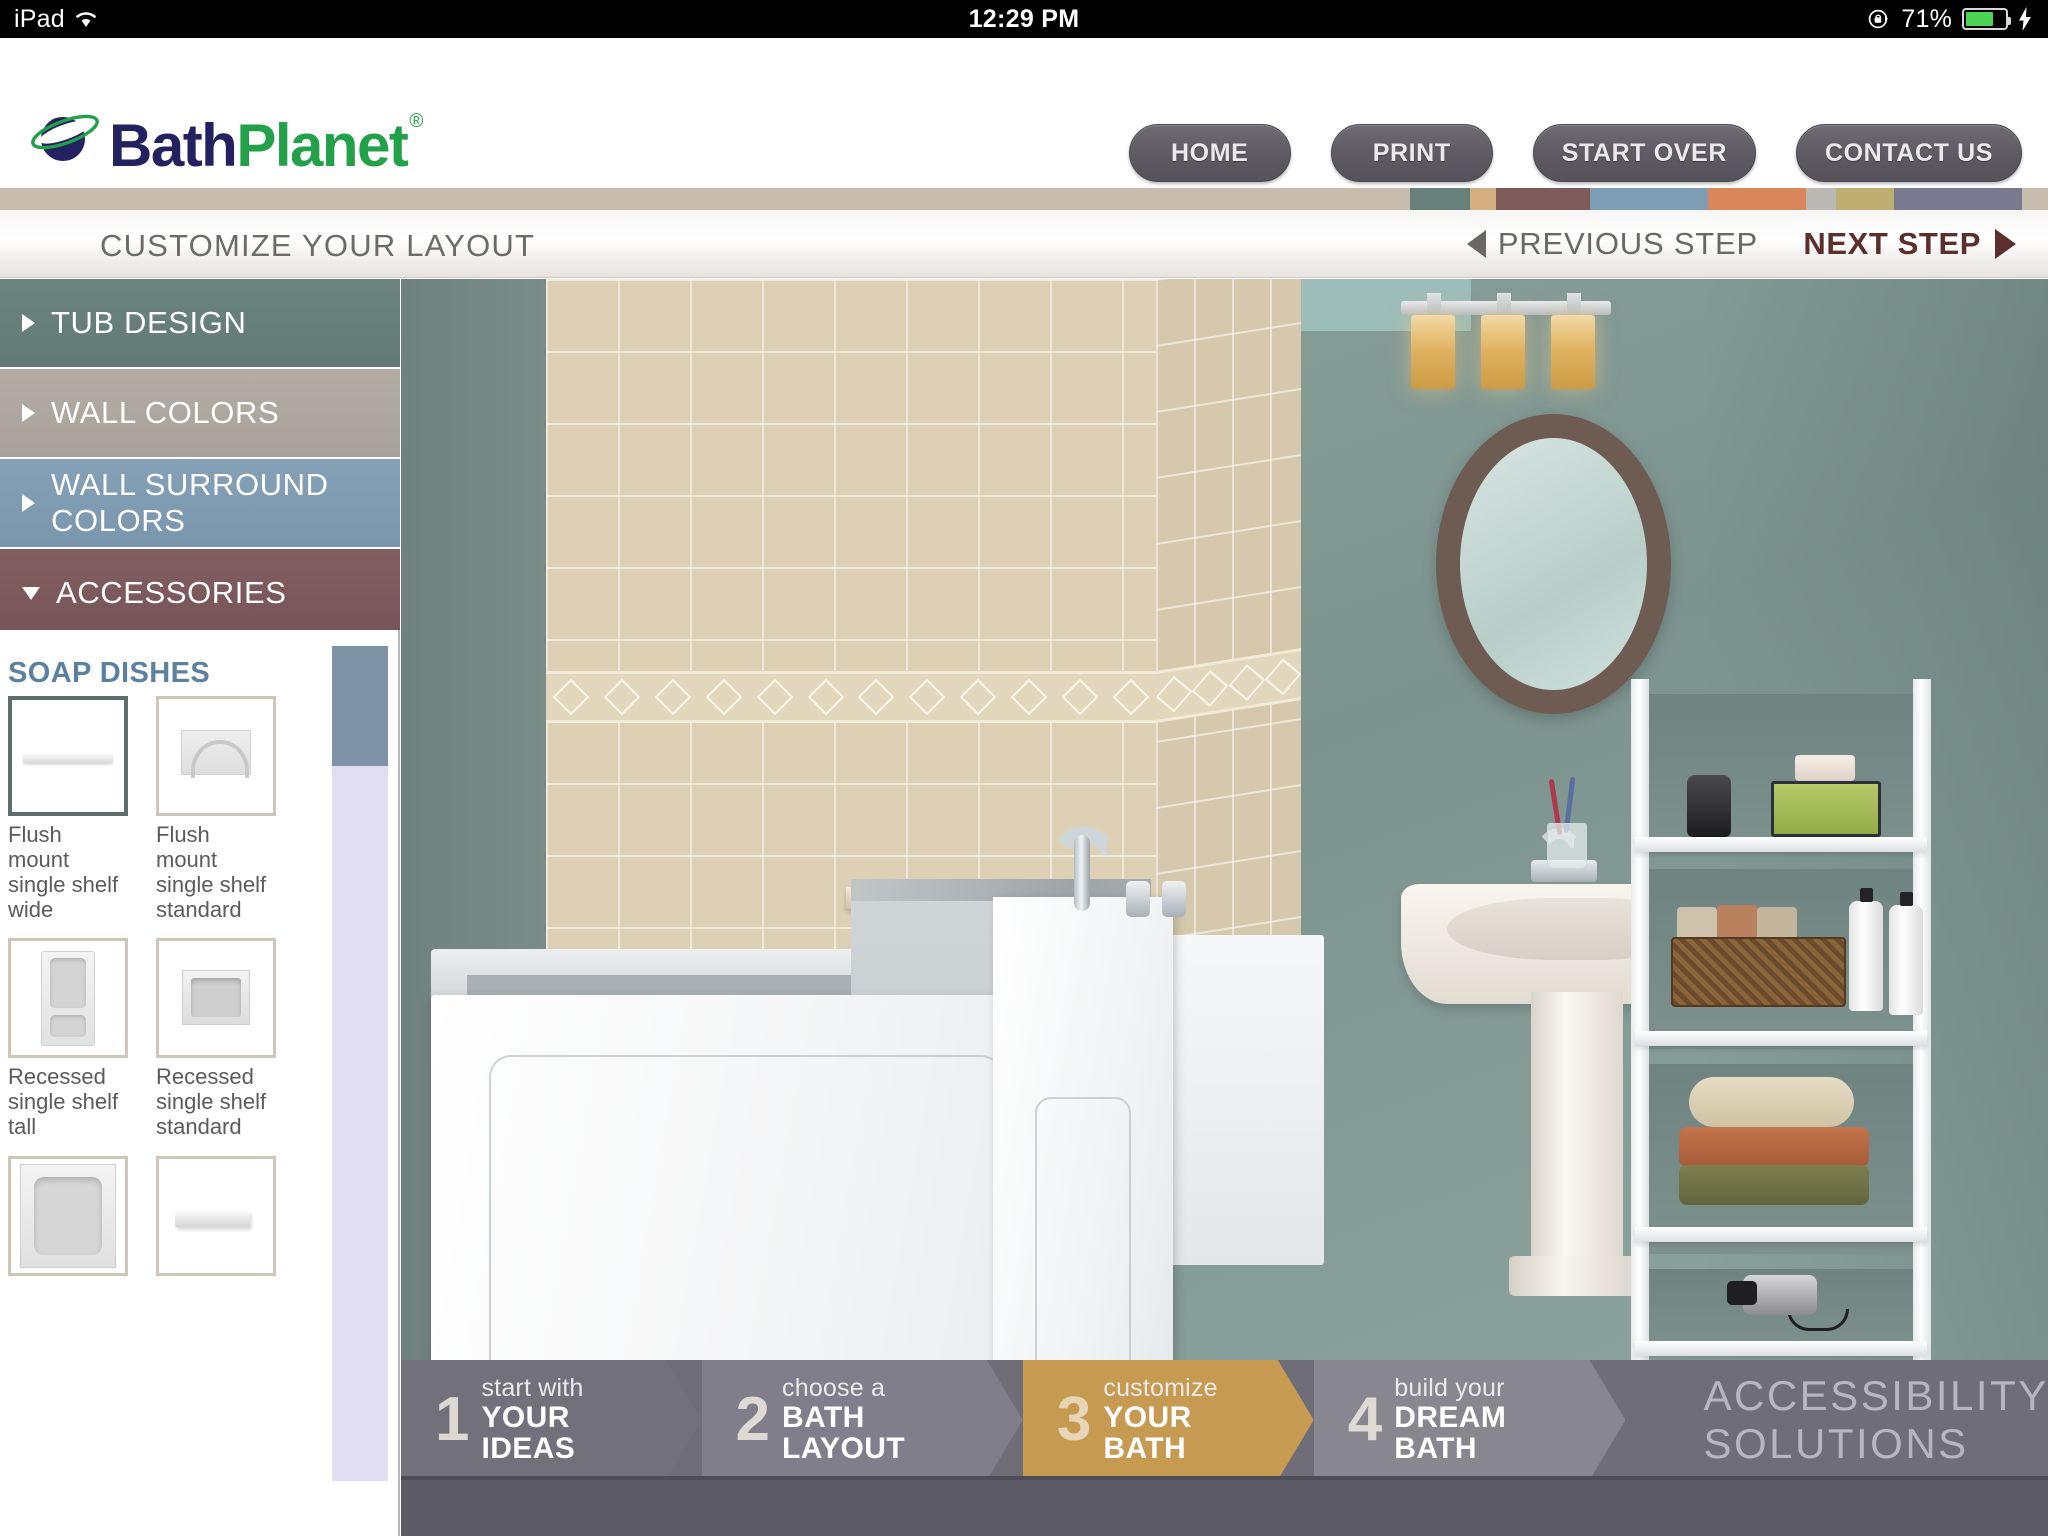 The height and width of the screenshot is (1536, 2048). I want to click on ios-status-bar: iPad 12:29 PM 71%, so click(1024, 19).